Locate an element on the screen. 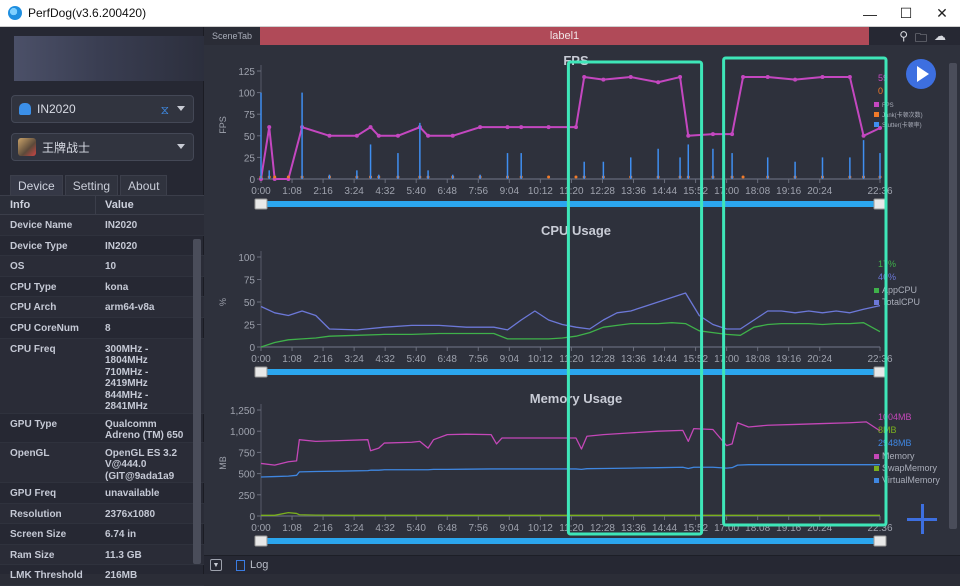 Image resolution: width=960 pixels, height=586 pixels. info-key: OS is located at coordinates (17, 267).